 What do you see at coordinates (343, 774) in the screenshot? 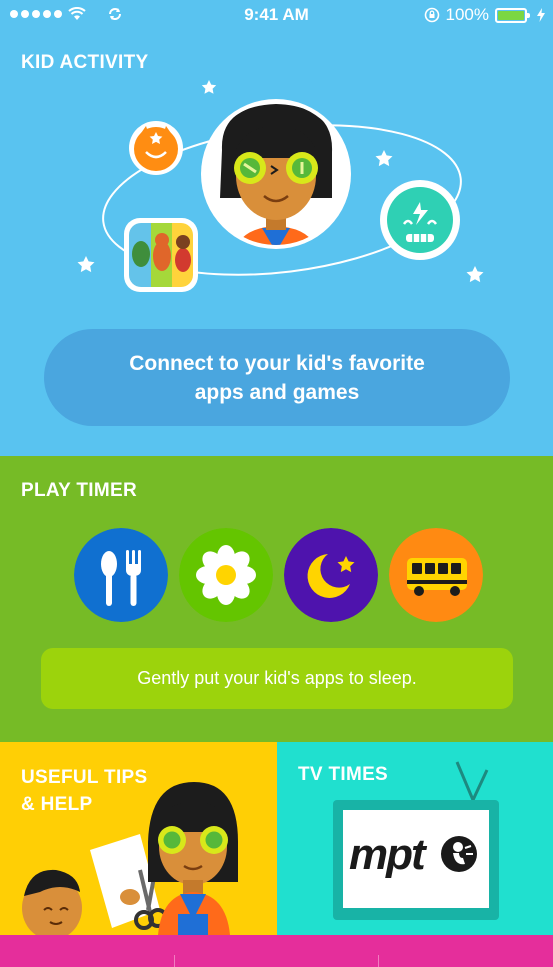
I see `tv-times-title: TV TIMES` at bounding box center [343, 774].